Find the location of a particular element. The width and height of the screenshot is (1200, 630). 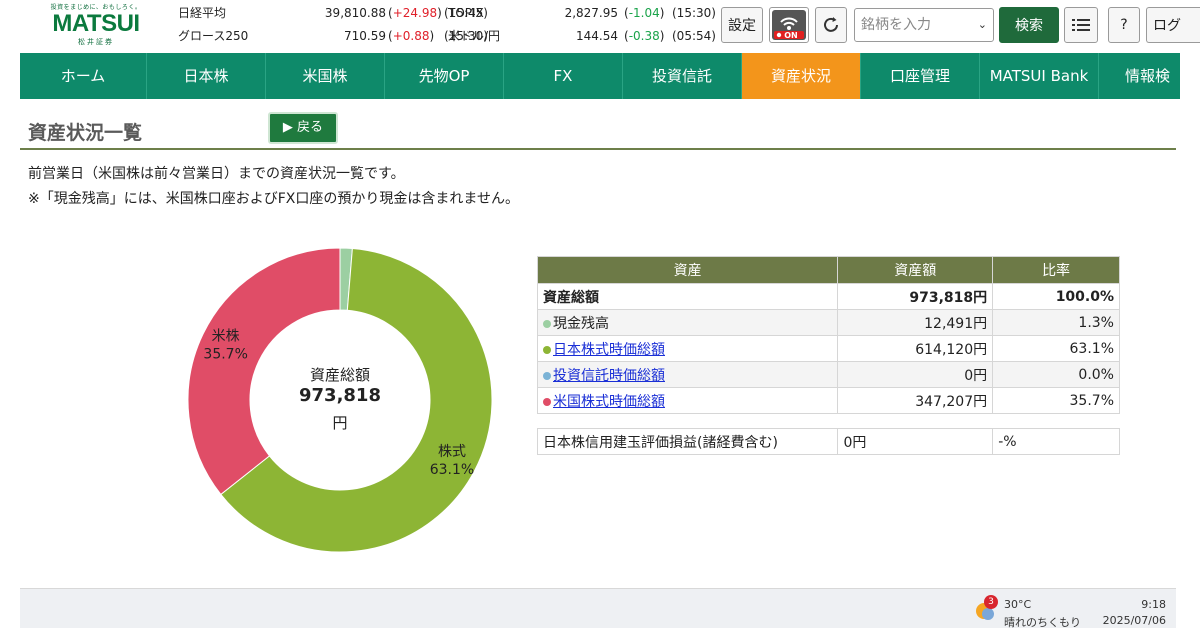

us-stocks-link: 米国株式時価総額 is located at coordinates (609, 402).